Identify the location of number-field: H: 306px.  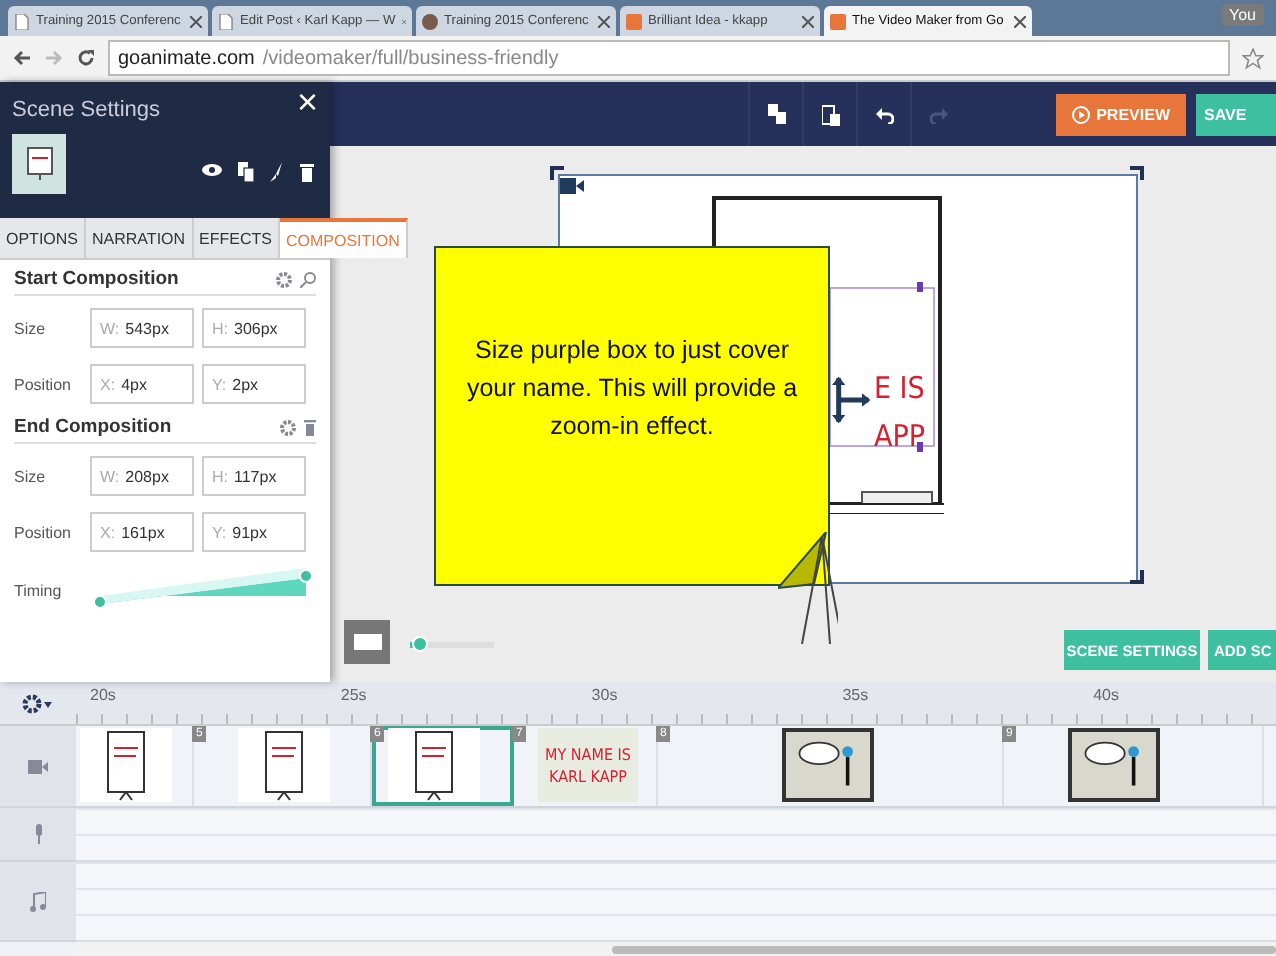
(254, 328).